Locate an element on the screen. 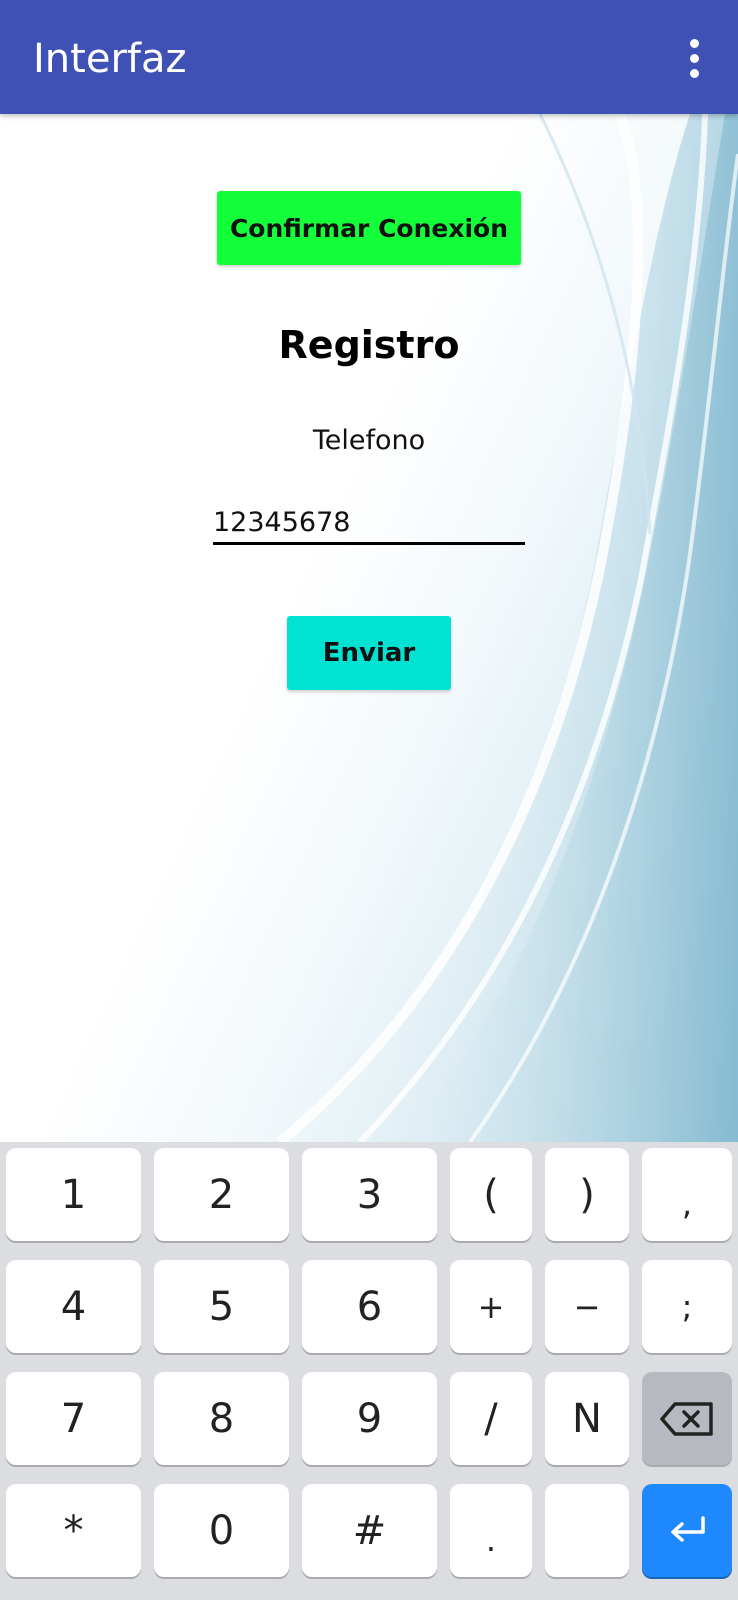 The image size is (738, 1600). send-button: Enviar is located at coordinates (369, 653).